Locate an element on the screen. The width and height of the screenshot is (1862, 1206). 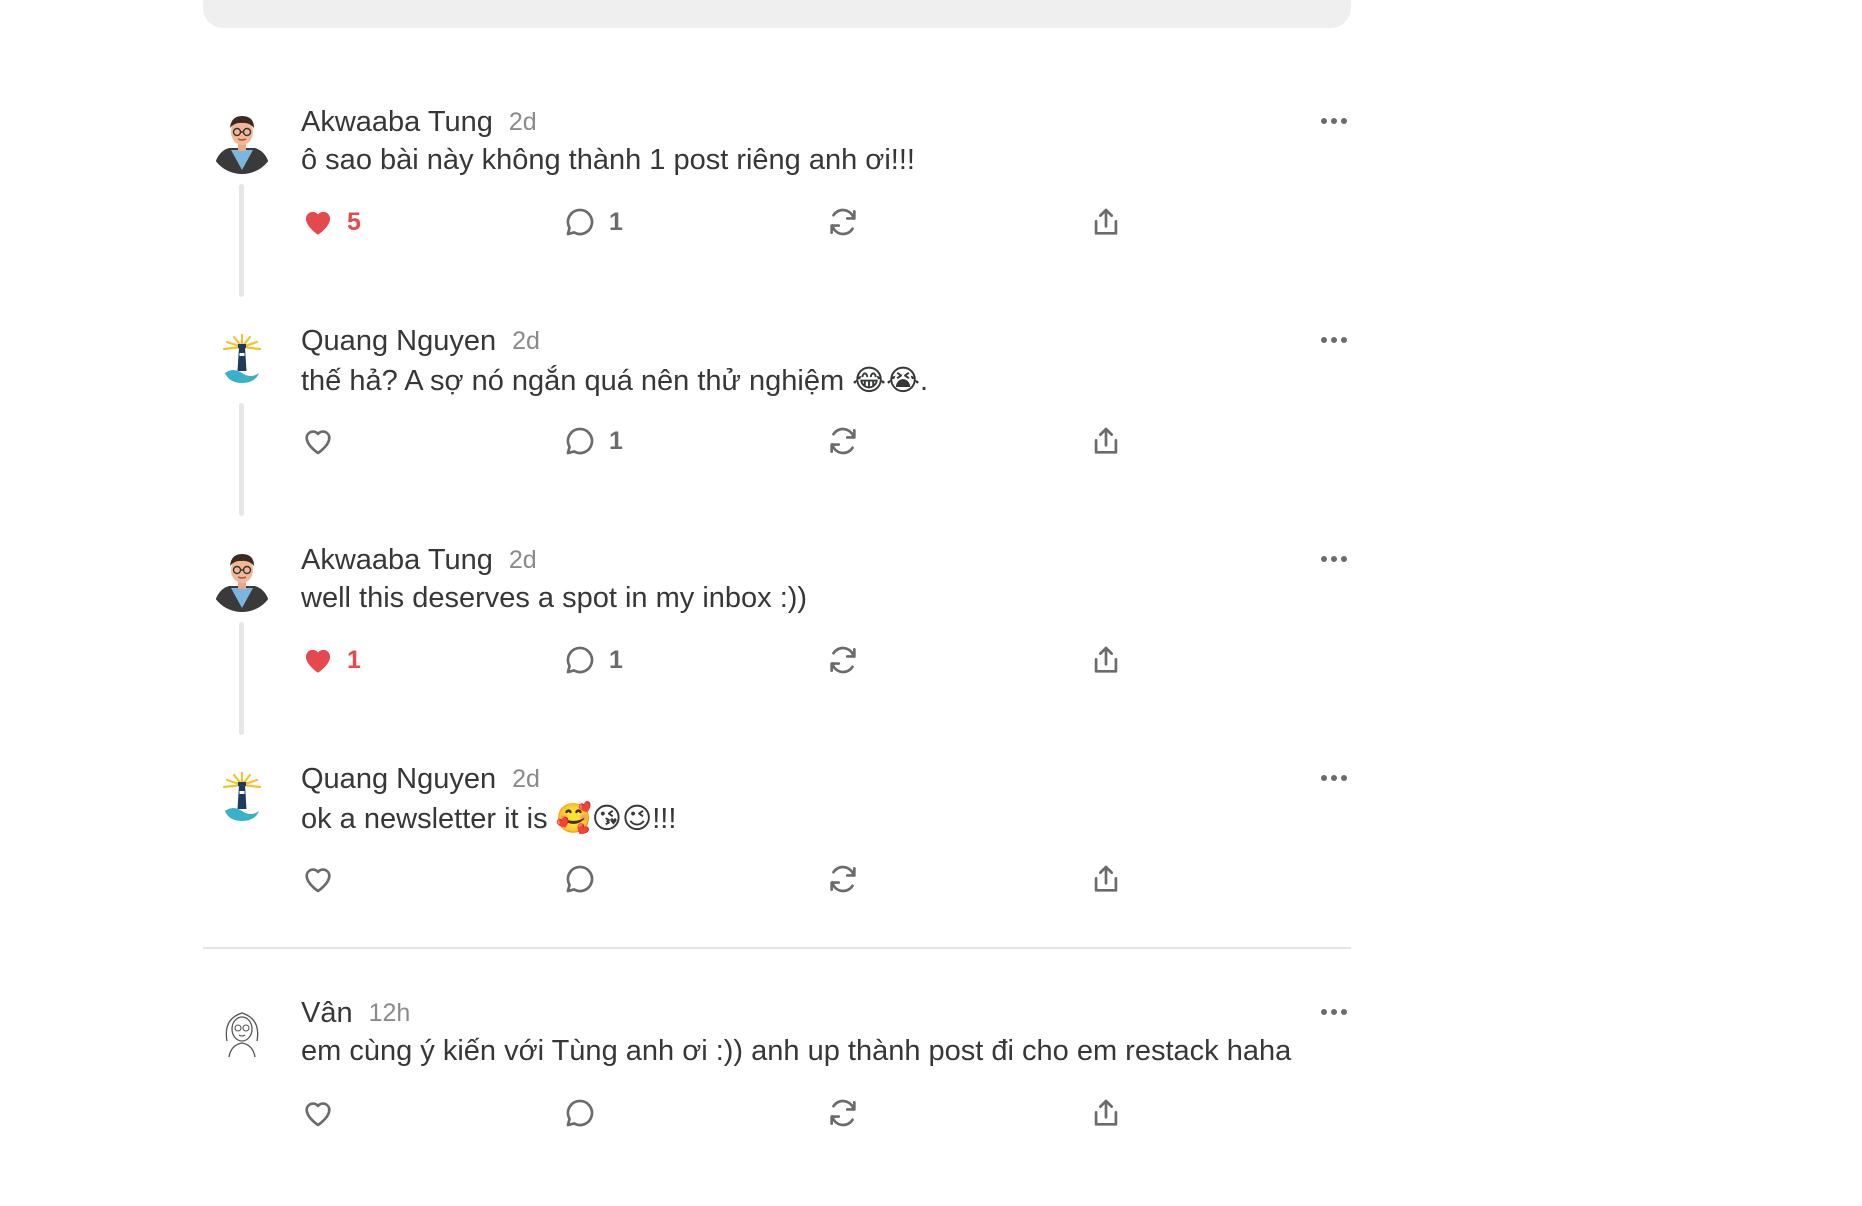
comment-header: Vân 12h is located at coordinates (355, 1013).